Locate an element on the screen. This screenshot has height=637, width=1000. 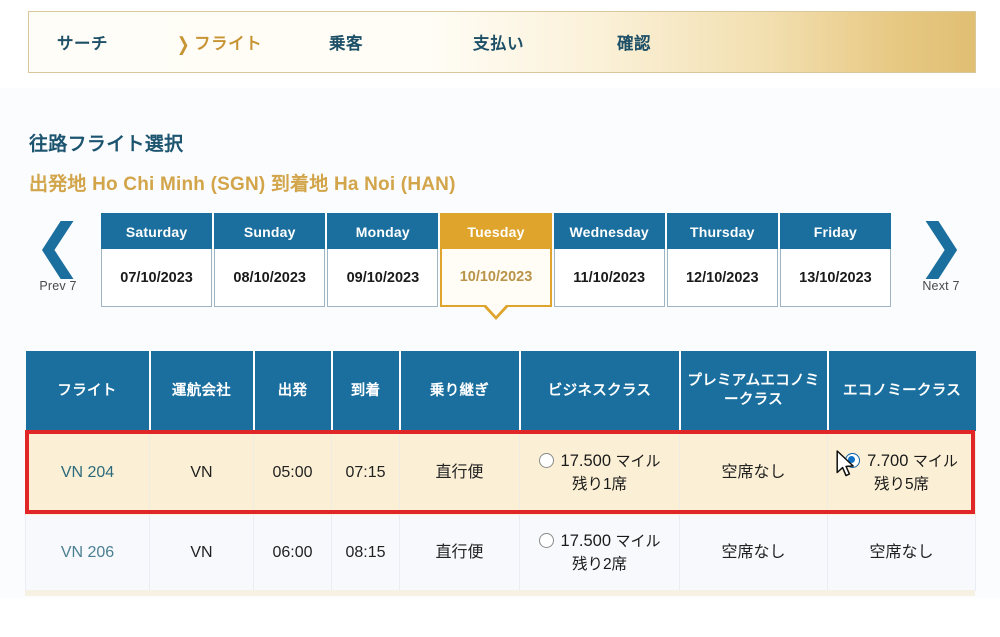
day-tab-friday-date: 13/10/2023 is located at coordinates (835, 278).